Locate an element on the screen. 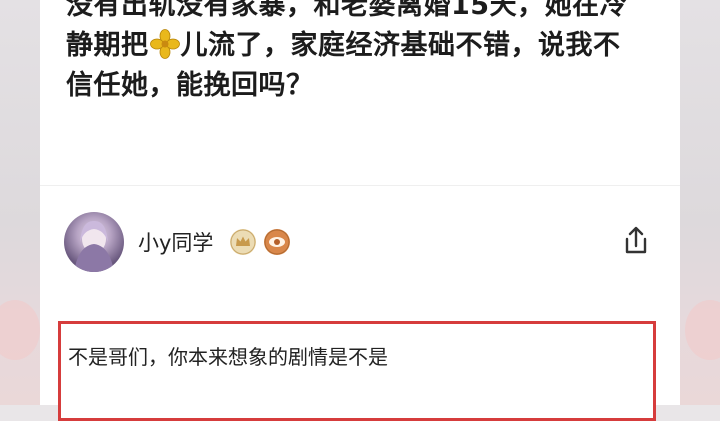 The height and width of the screenshot is (421, 720). post-line-1: 没有出轨没有家暴，和老婆离婚15天，她在冷 is located at coordinates (347, 10).